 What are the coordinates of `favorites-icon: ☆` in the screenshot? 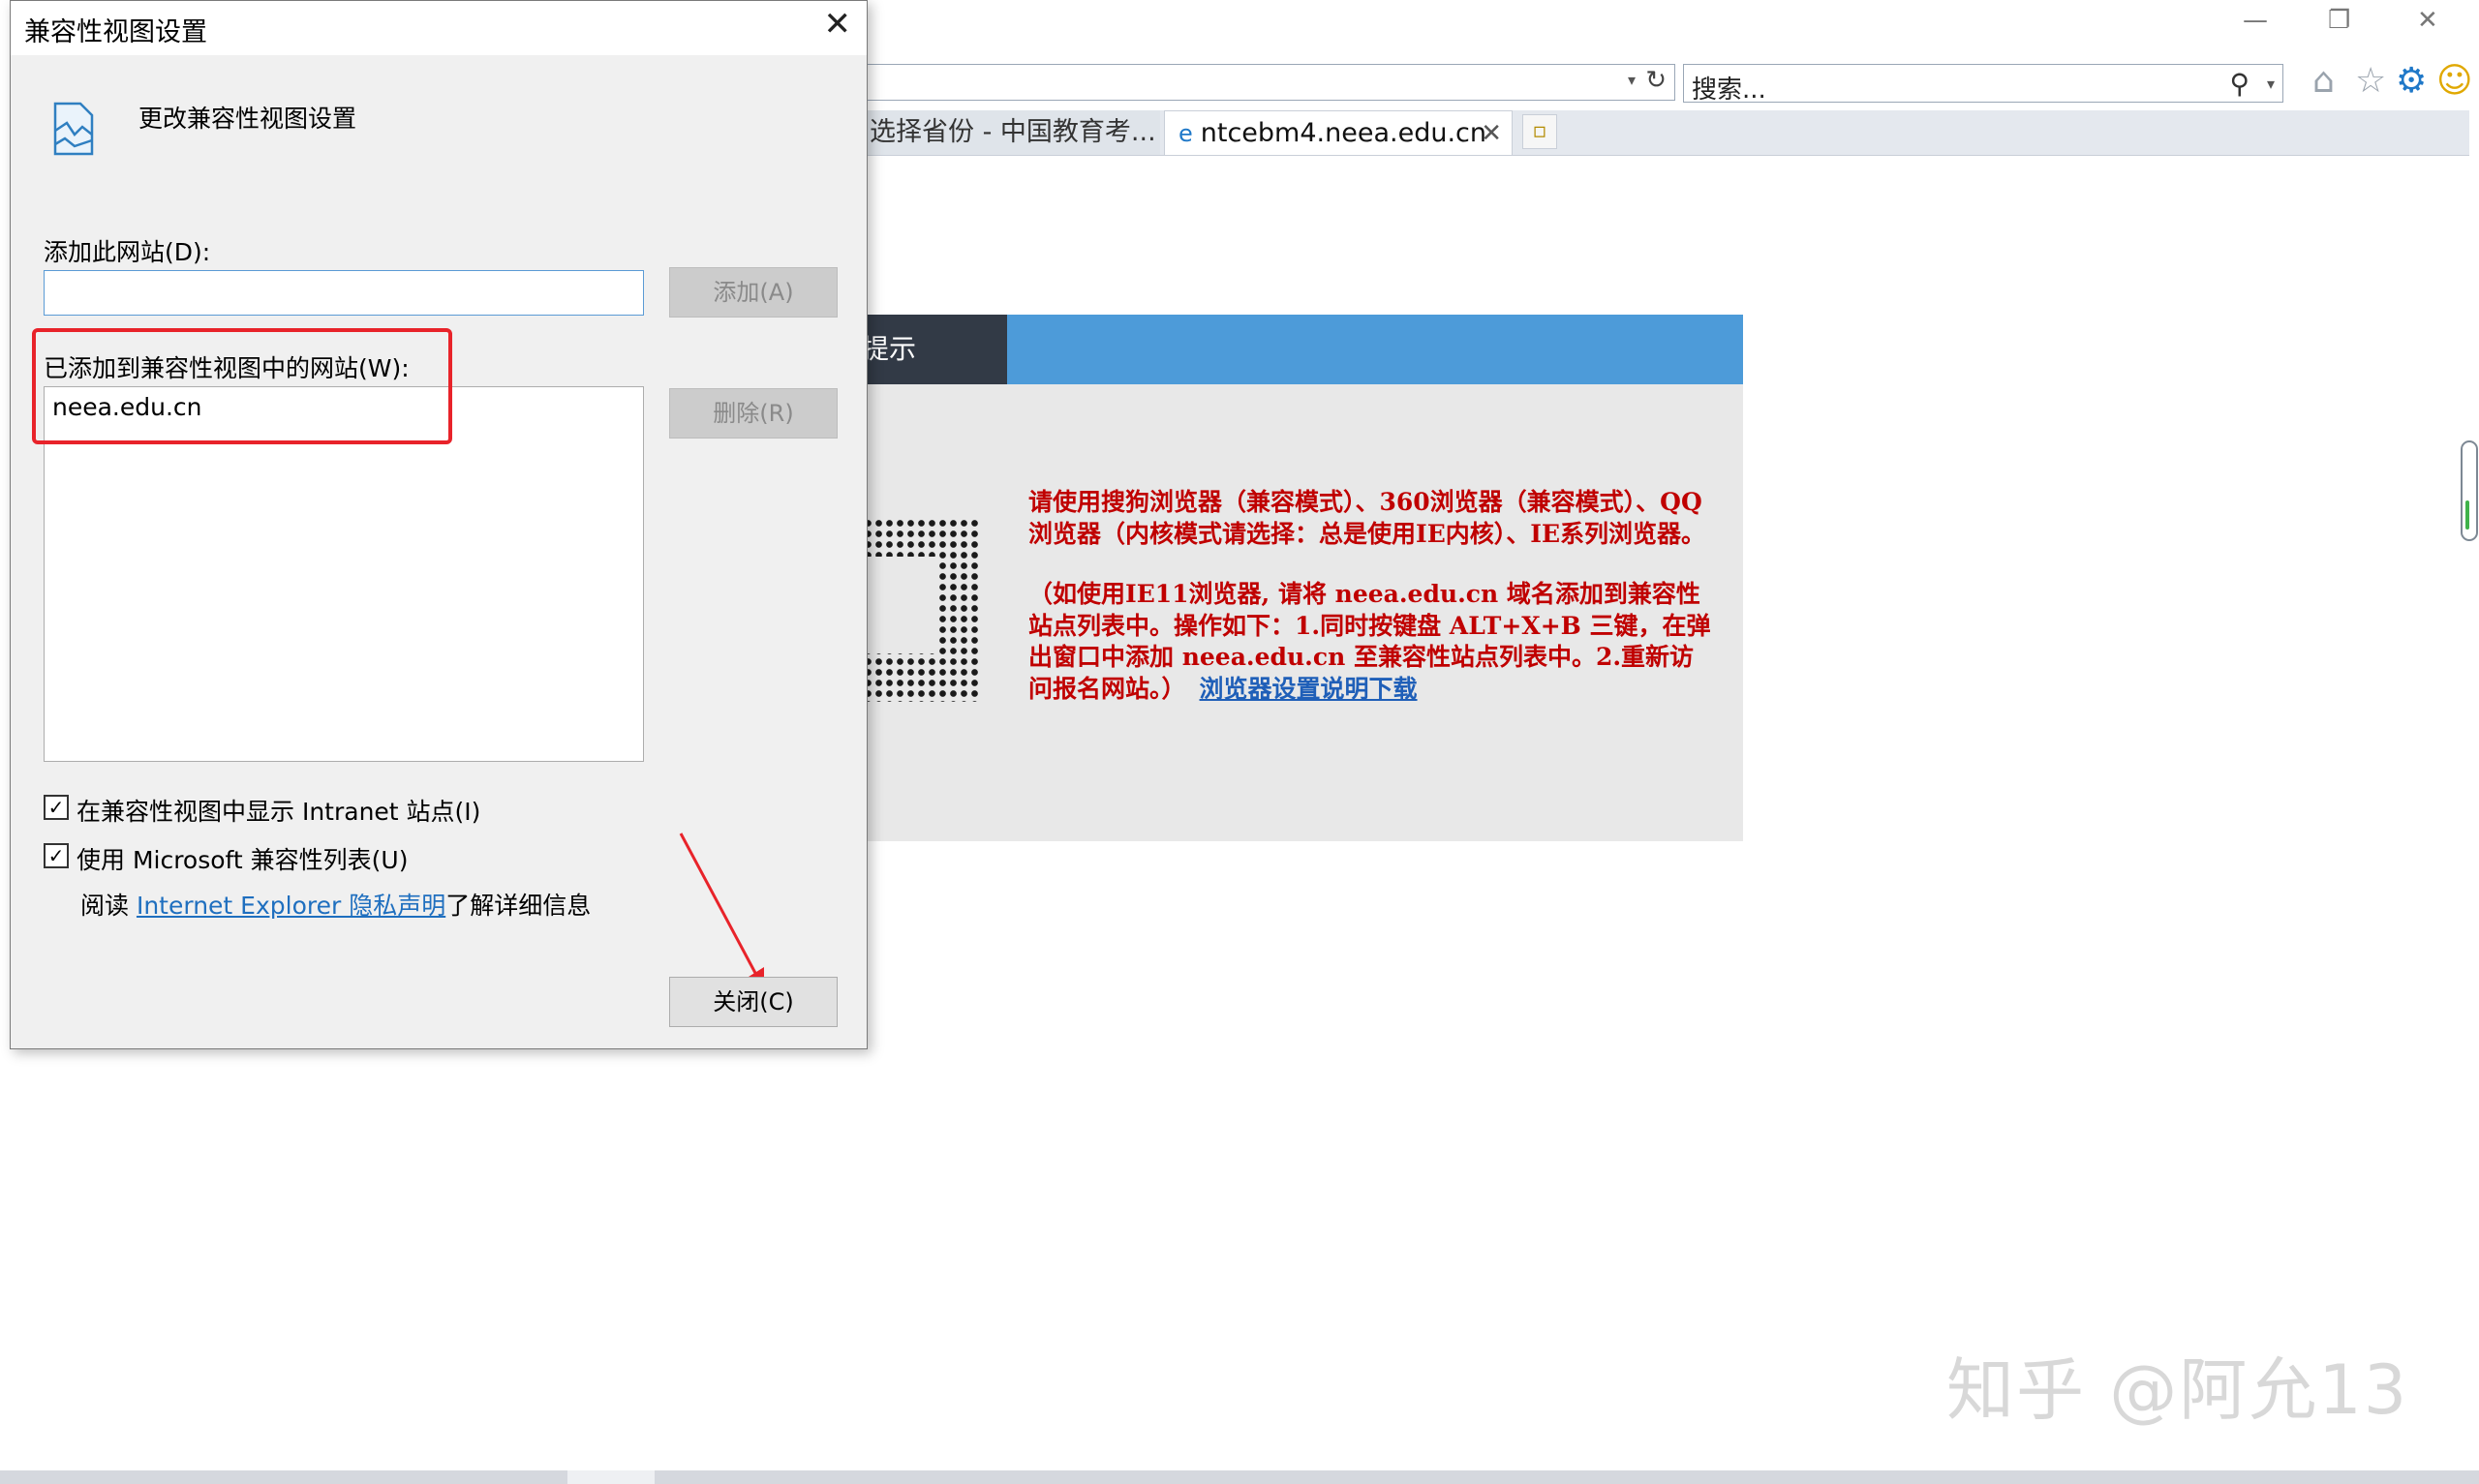 It's located at (2370, 81).